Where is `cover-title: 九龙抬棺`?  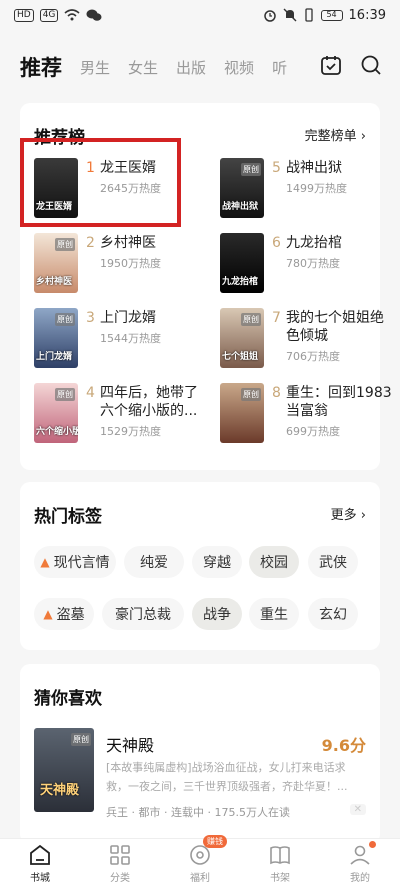 cover-title: 九龙抬棺 is located at coordinates (240, 282).